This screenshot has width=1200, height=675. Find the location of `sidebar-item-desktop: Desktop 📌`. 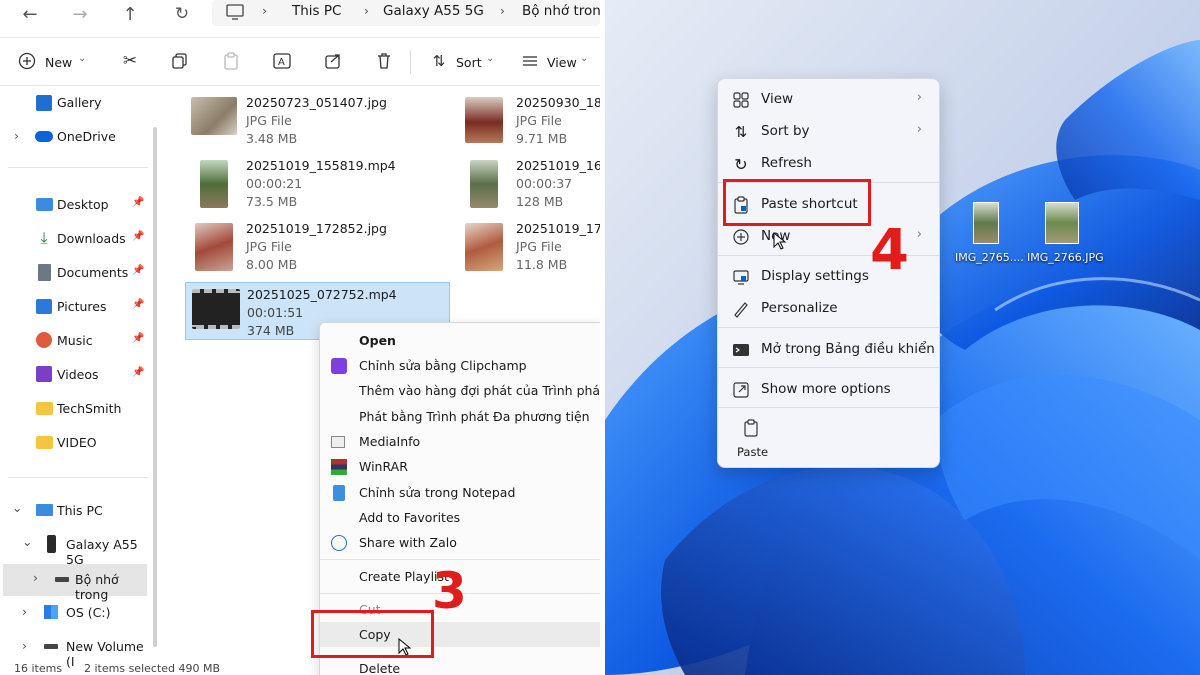

sidebar-item-desktop: Desktop 📌 is located at coordinates (75, 205).